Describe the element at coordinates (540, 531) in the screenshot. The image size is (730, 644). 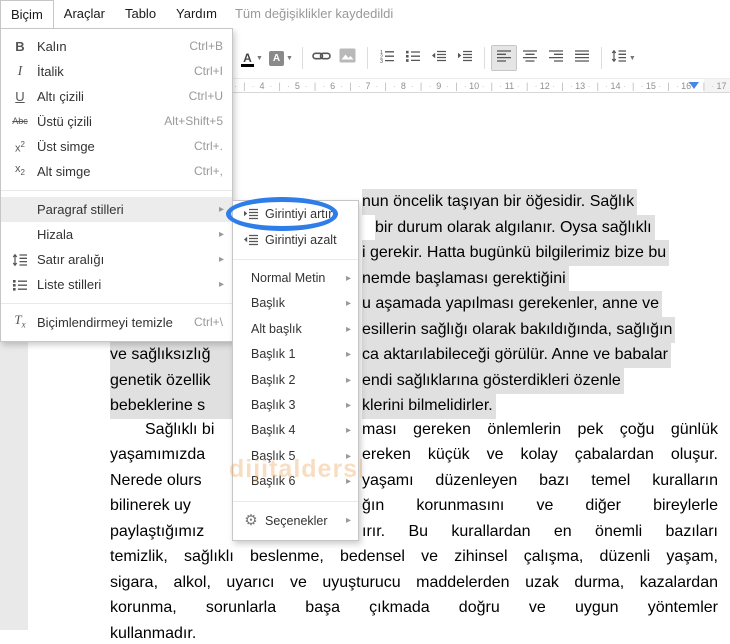
I see `document-text-fragment: ırır. Bu kurallardan en önemli bazıları` at that location.